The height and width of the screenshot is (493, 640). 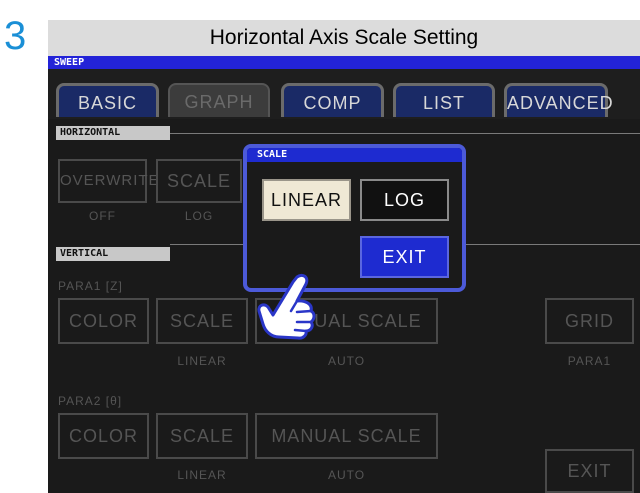 What do you see at coordinates (346, 436) in the screenshot?
I see `para2-manual-scale-button: MANUAL SCALE` at bounding box center [346, 436].